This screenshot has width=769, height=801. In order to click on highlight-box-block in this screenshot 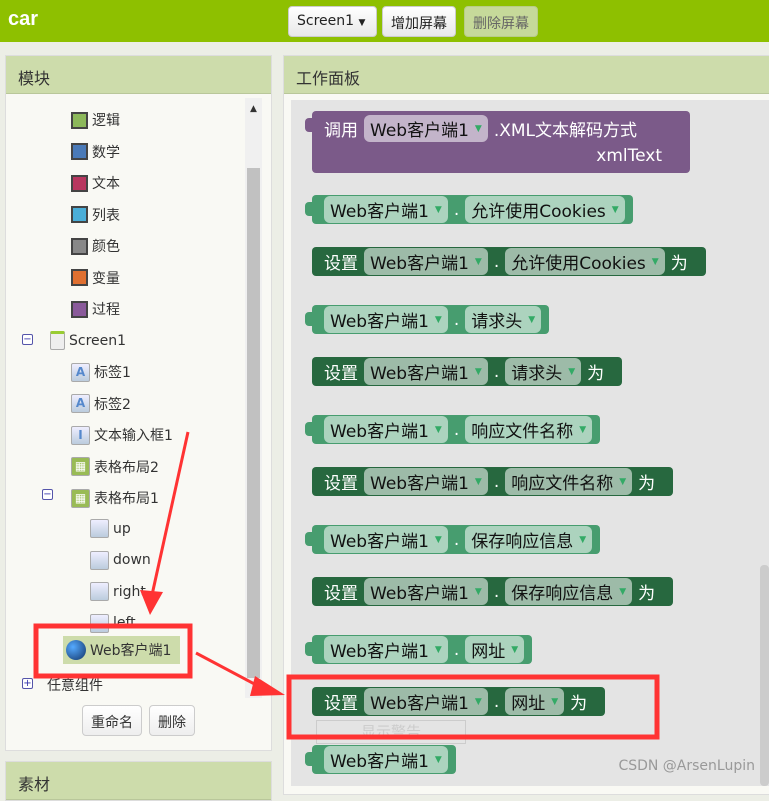, I will do `click(473, 707)`.